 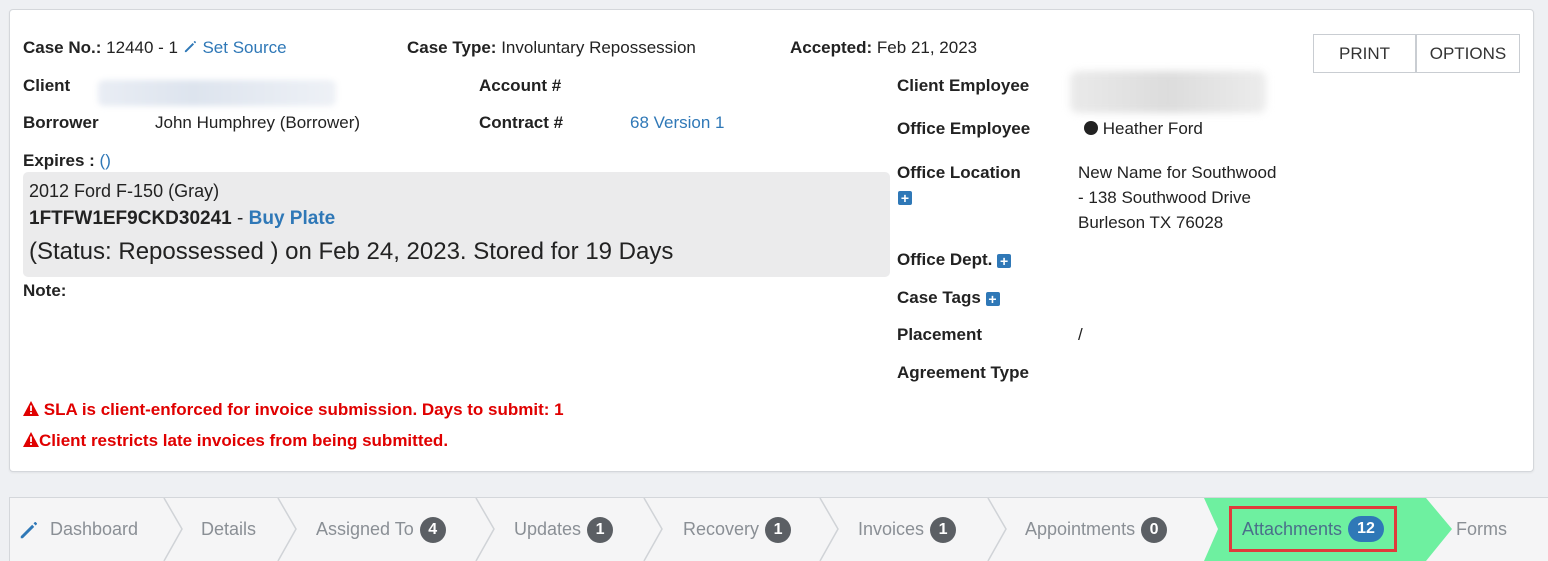 I want to click on expires: Expires : (), so click(x=67, y=160).